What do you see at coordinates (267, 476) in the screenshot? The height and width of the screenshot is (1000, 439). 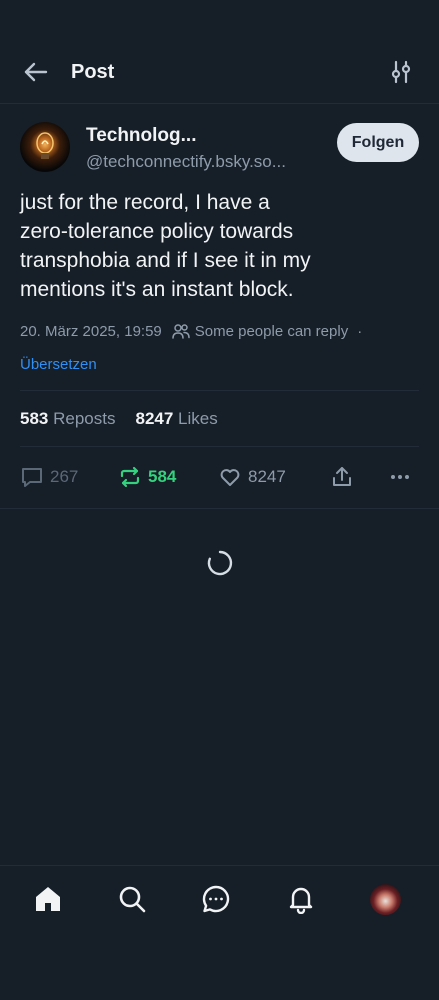 I see `like-count: 8247` at bounding box center [267, 476].